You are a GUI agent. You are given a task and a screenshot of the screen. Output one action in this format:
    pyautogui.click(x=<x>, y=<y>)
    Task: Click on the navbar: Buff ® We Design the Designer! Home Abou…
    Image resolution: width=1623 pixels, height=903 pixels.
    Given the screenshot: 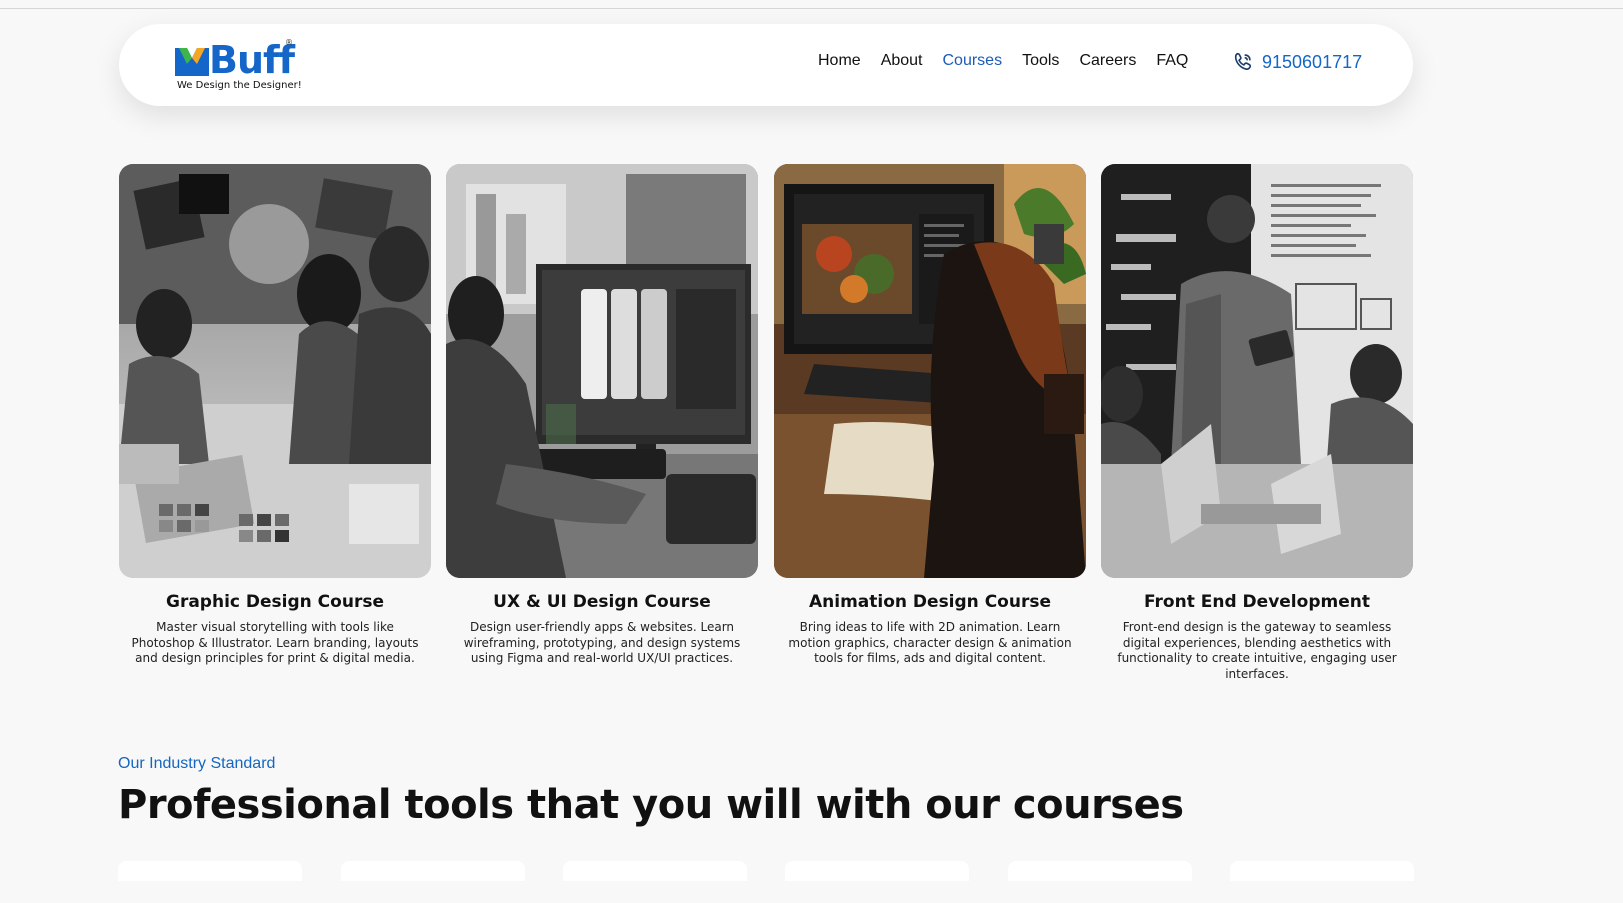 What is the action you would take?
    pyautogui.click(x=766, y=65)
    